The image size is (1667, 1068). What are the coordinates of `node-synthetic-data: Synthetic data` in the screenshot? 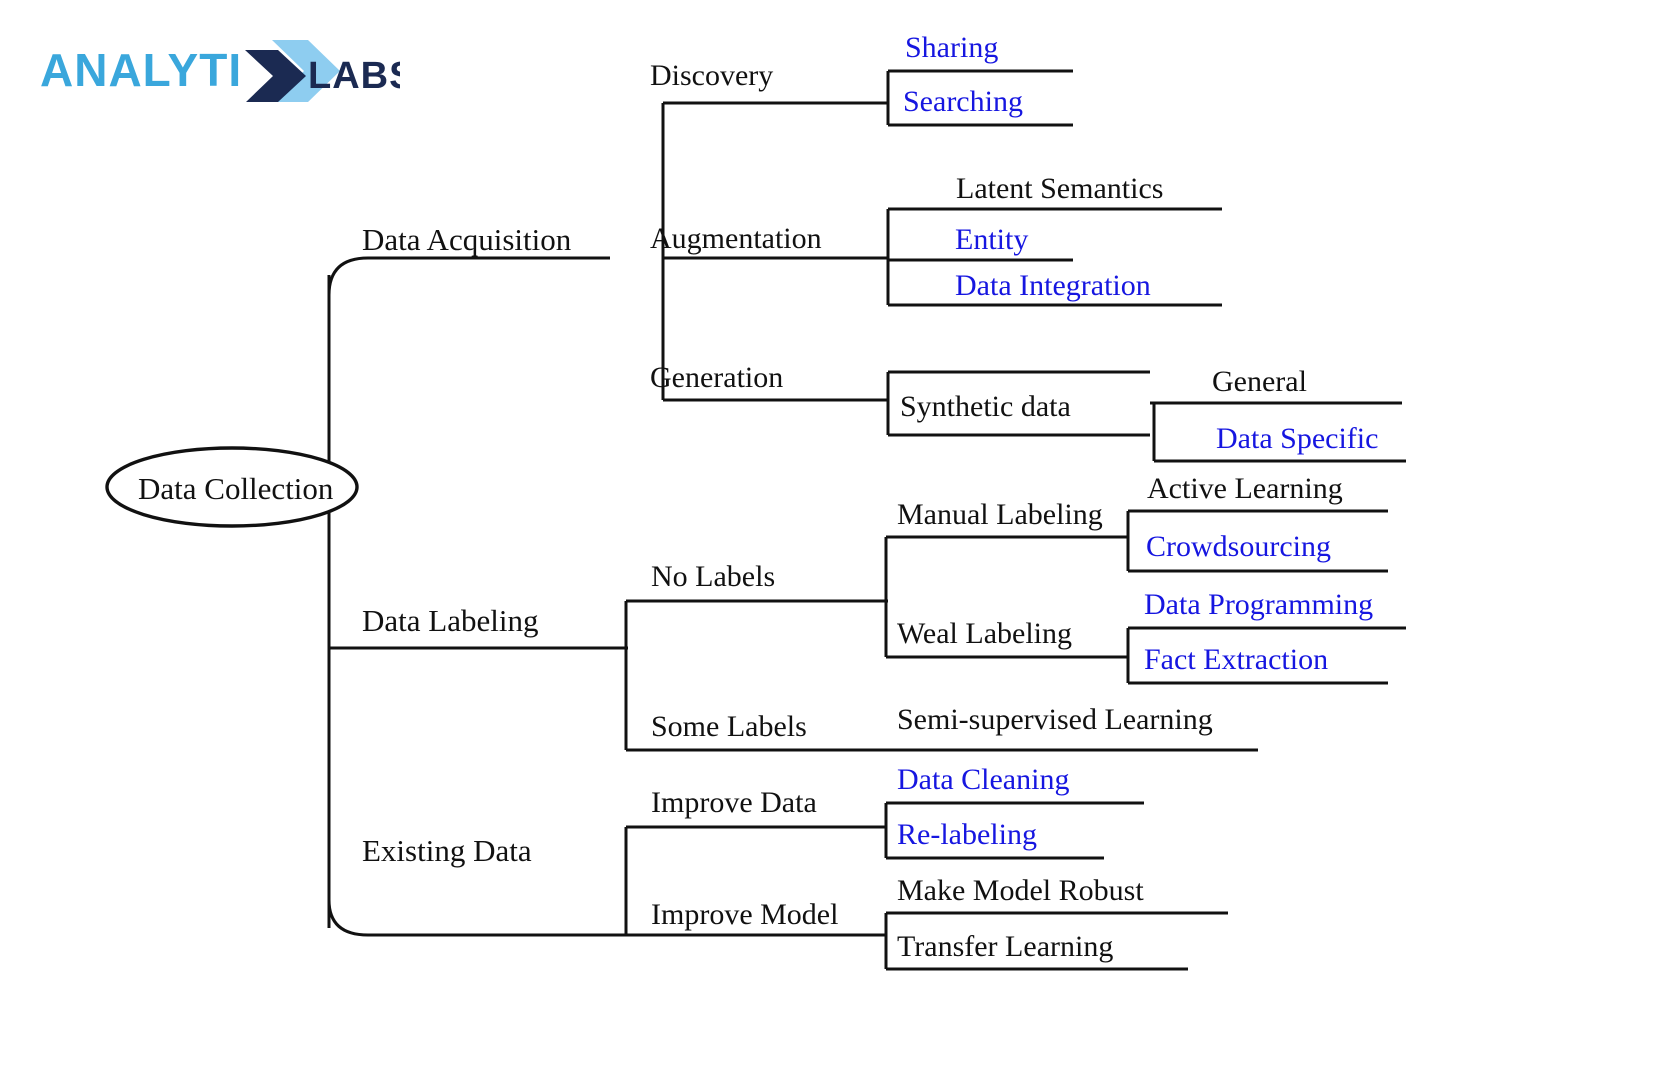 It's located at (985, 407).